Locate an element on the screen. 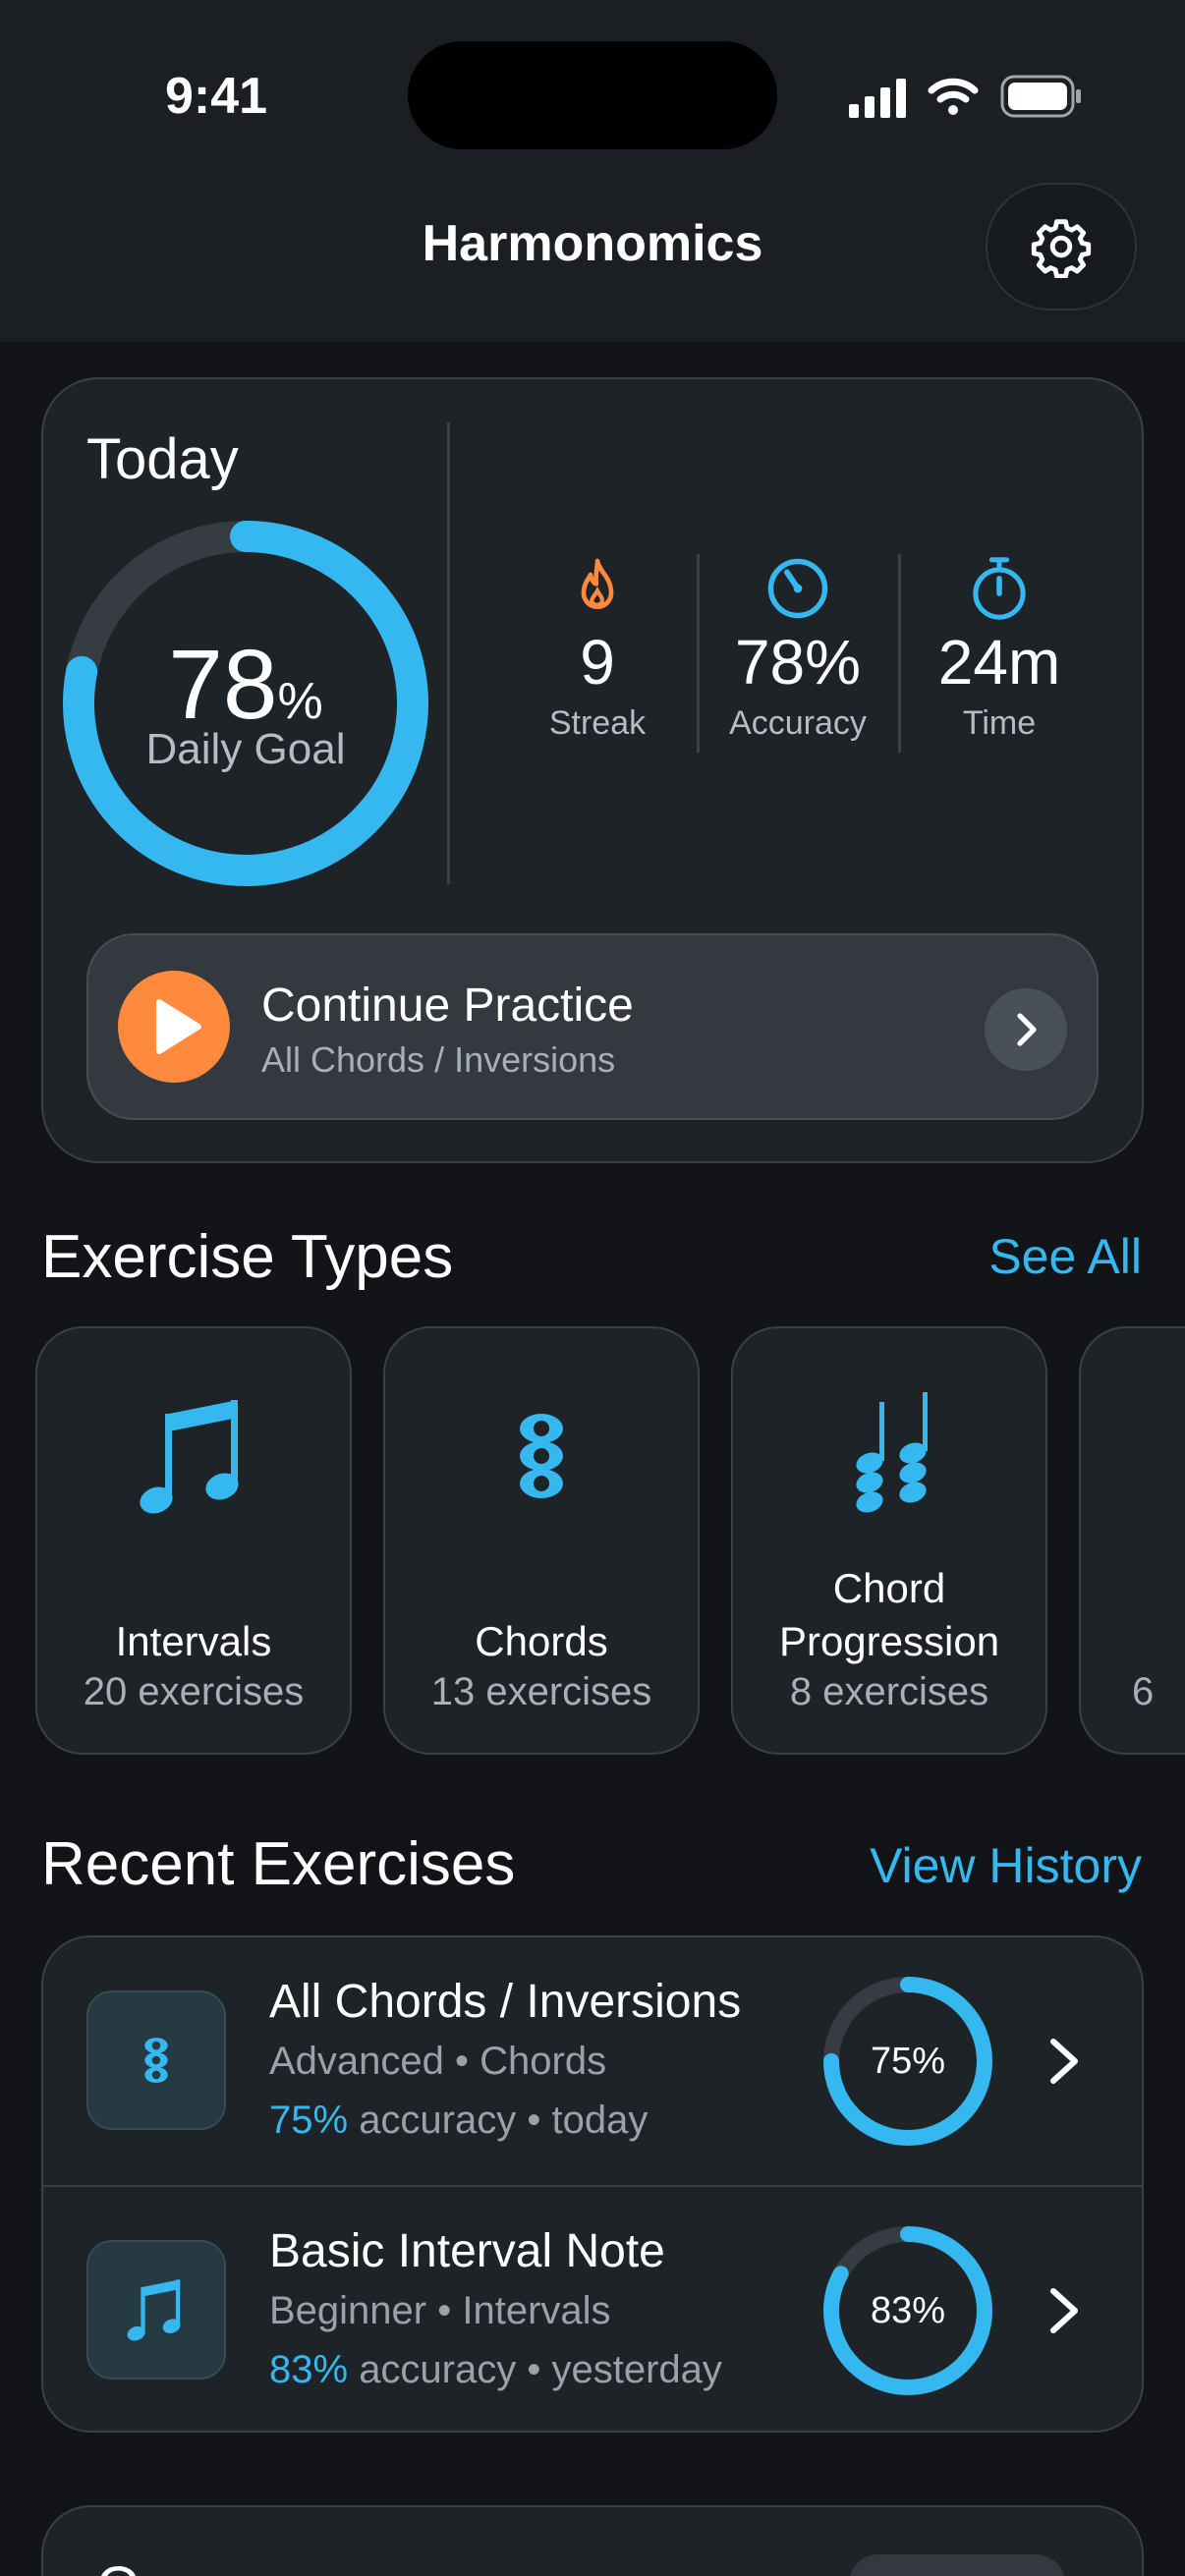 This screenshot has height=2576, width=1185. settings-button is located at coordinates (1061, 246).